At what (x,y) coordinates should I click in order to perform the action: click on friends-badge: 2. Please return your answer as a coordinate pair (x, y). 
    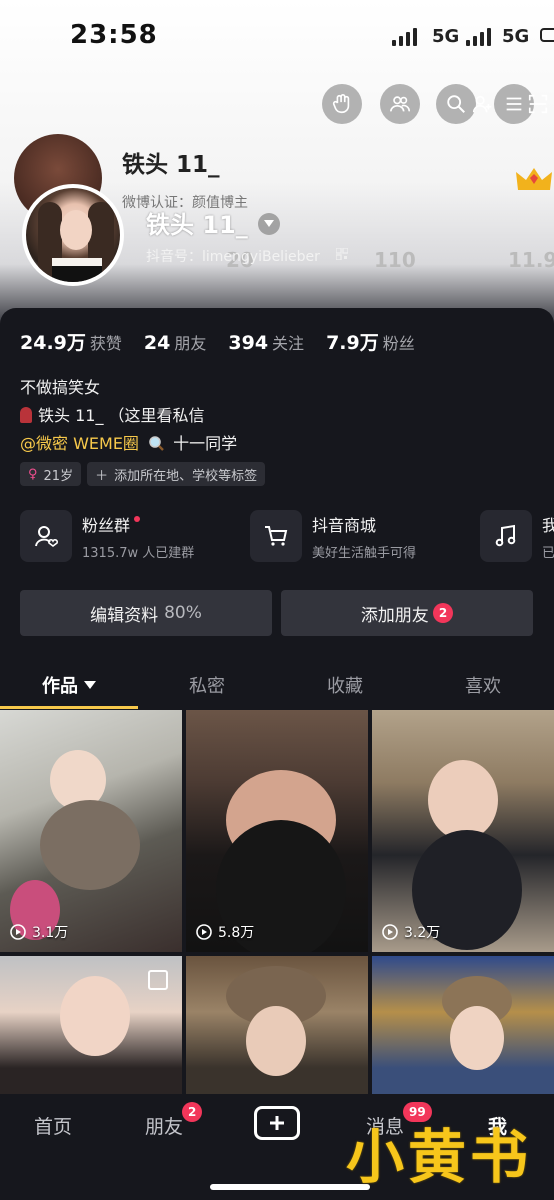
    Looking at the image, I should click on (192, 1112).